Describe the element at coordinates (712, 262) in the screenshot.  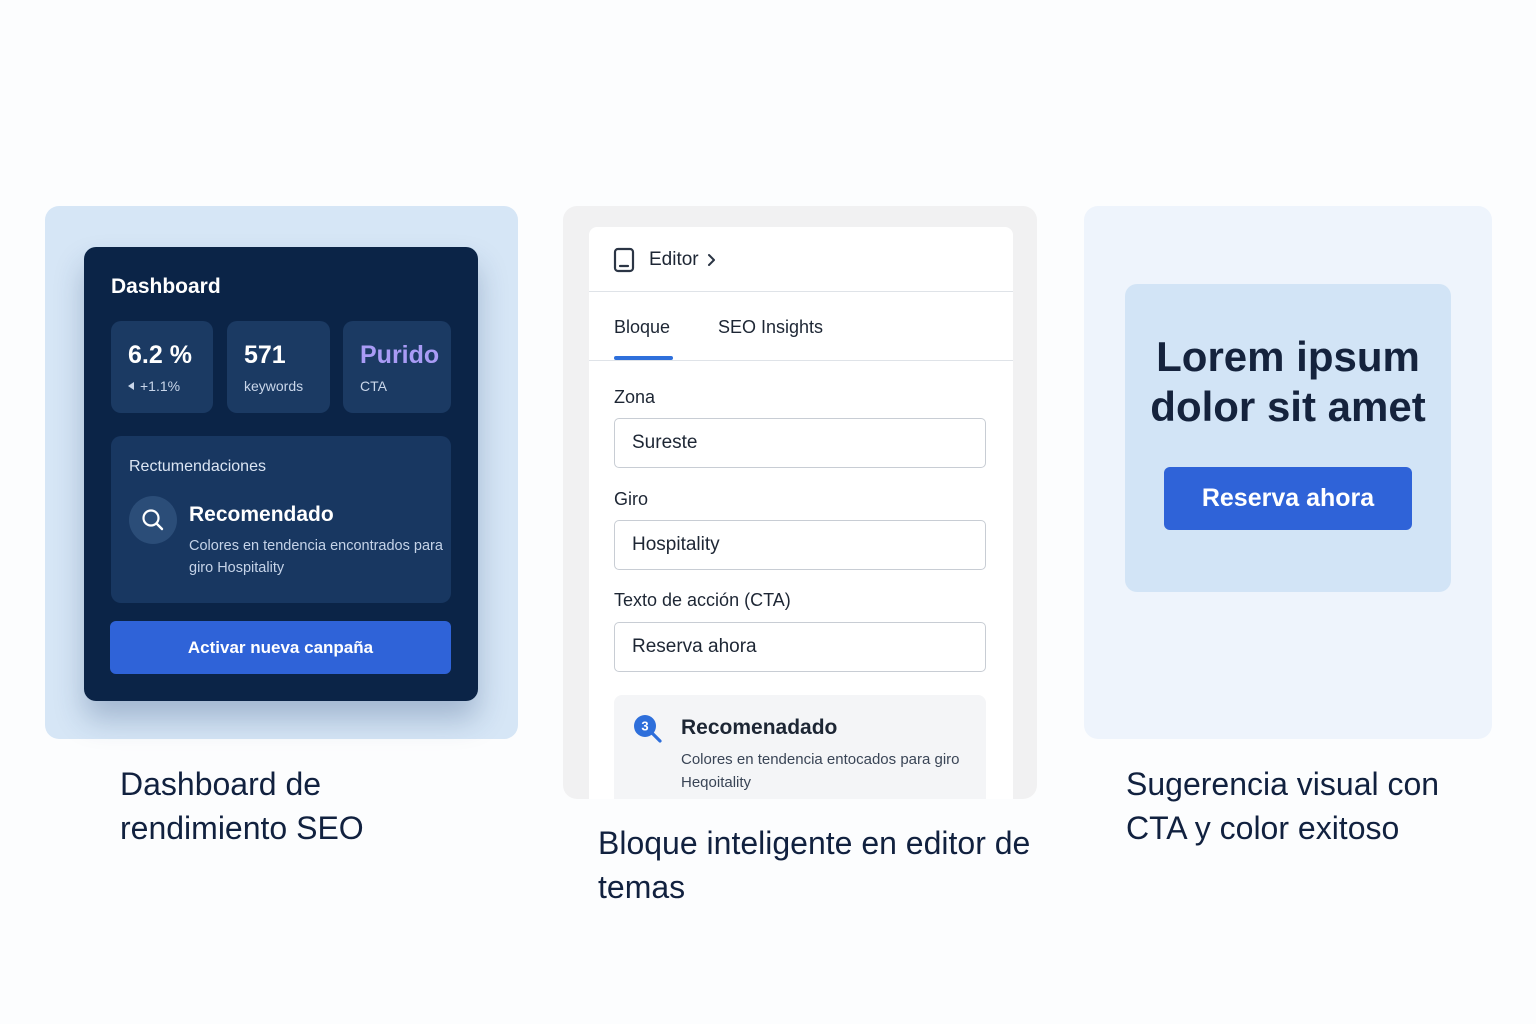
I see `chevron-right-icon` at that location.